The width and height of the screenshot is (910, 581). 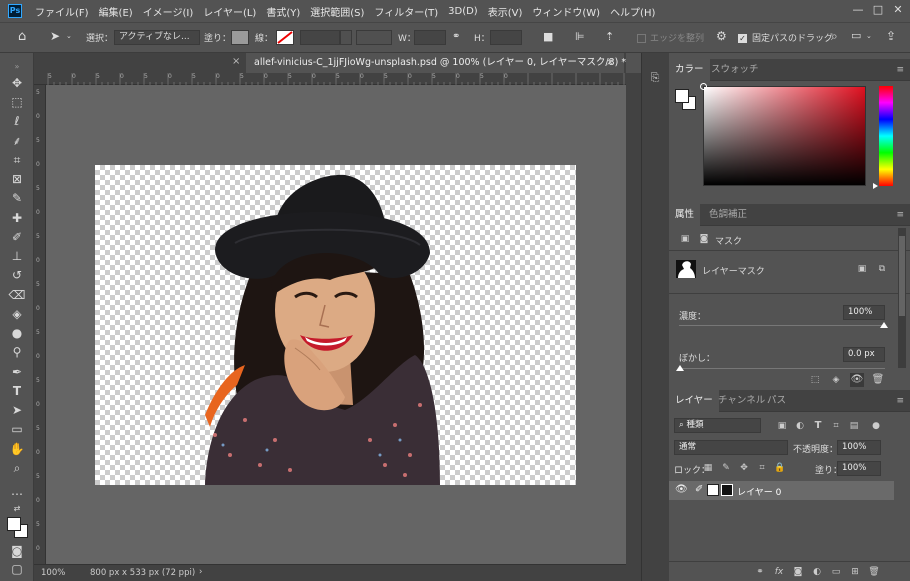 I want to click on rectangle-tool-icon: ▭, so click(x=17, y=429).